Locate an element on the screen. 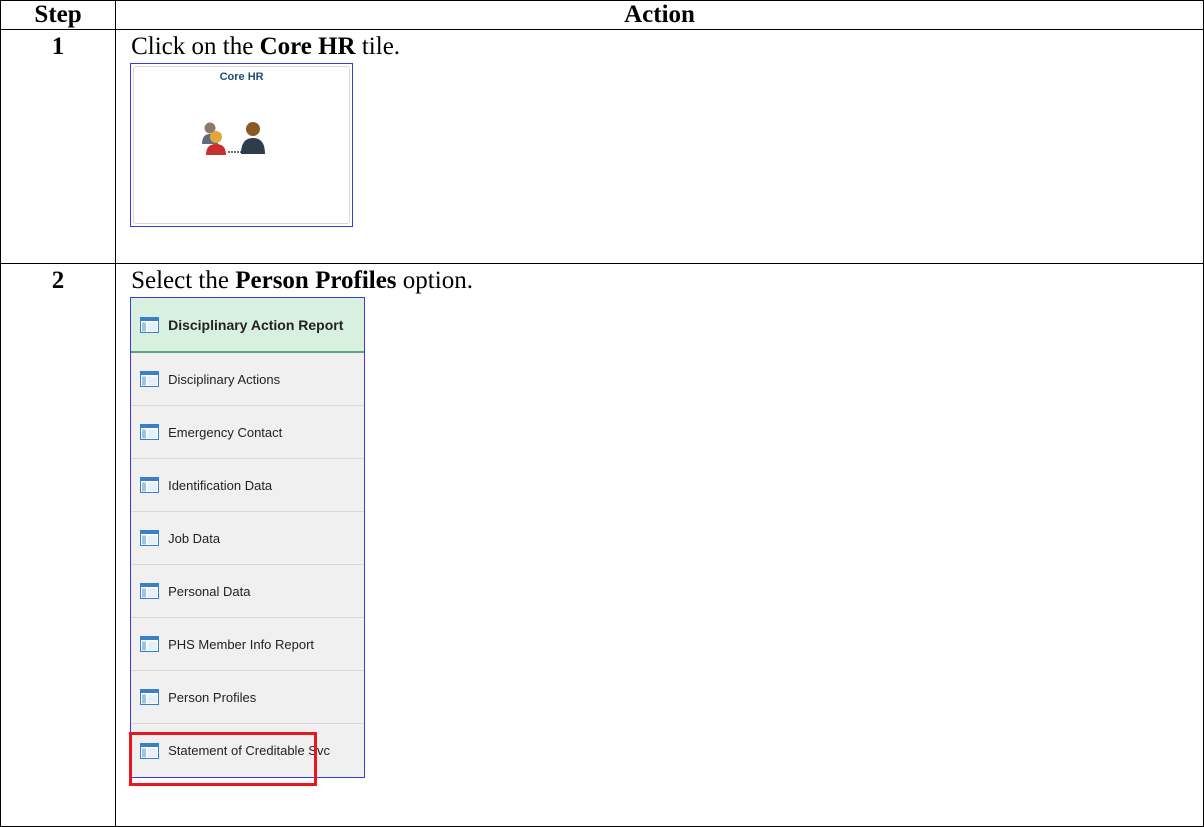  menu-item-label: Job Data is located at coordinates (194, 538).